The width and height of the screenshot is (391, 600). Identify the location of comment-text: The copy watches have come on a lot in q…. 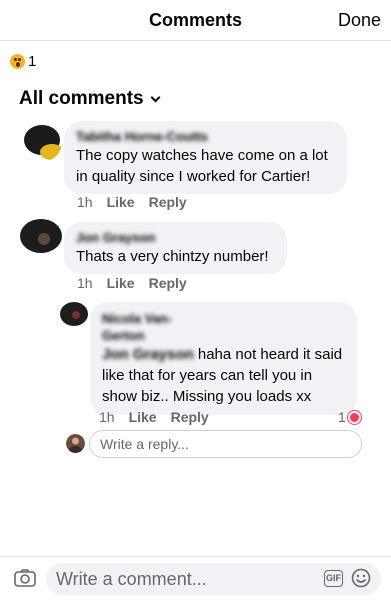
(202, 166).